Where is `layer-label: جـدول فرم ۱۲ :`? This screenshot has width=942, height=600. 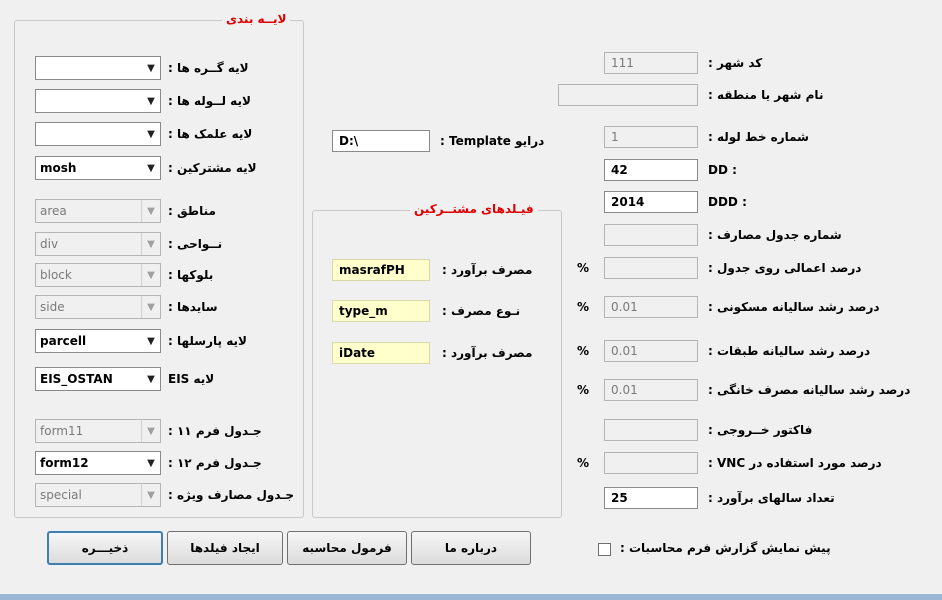
layer-label: جـدول فرم ۱۲ : is located at coordinates (215, 463).